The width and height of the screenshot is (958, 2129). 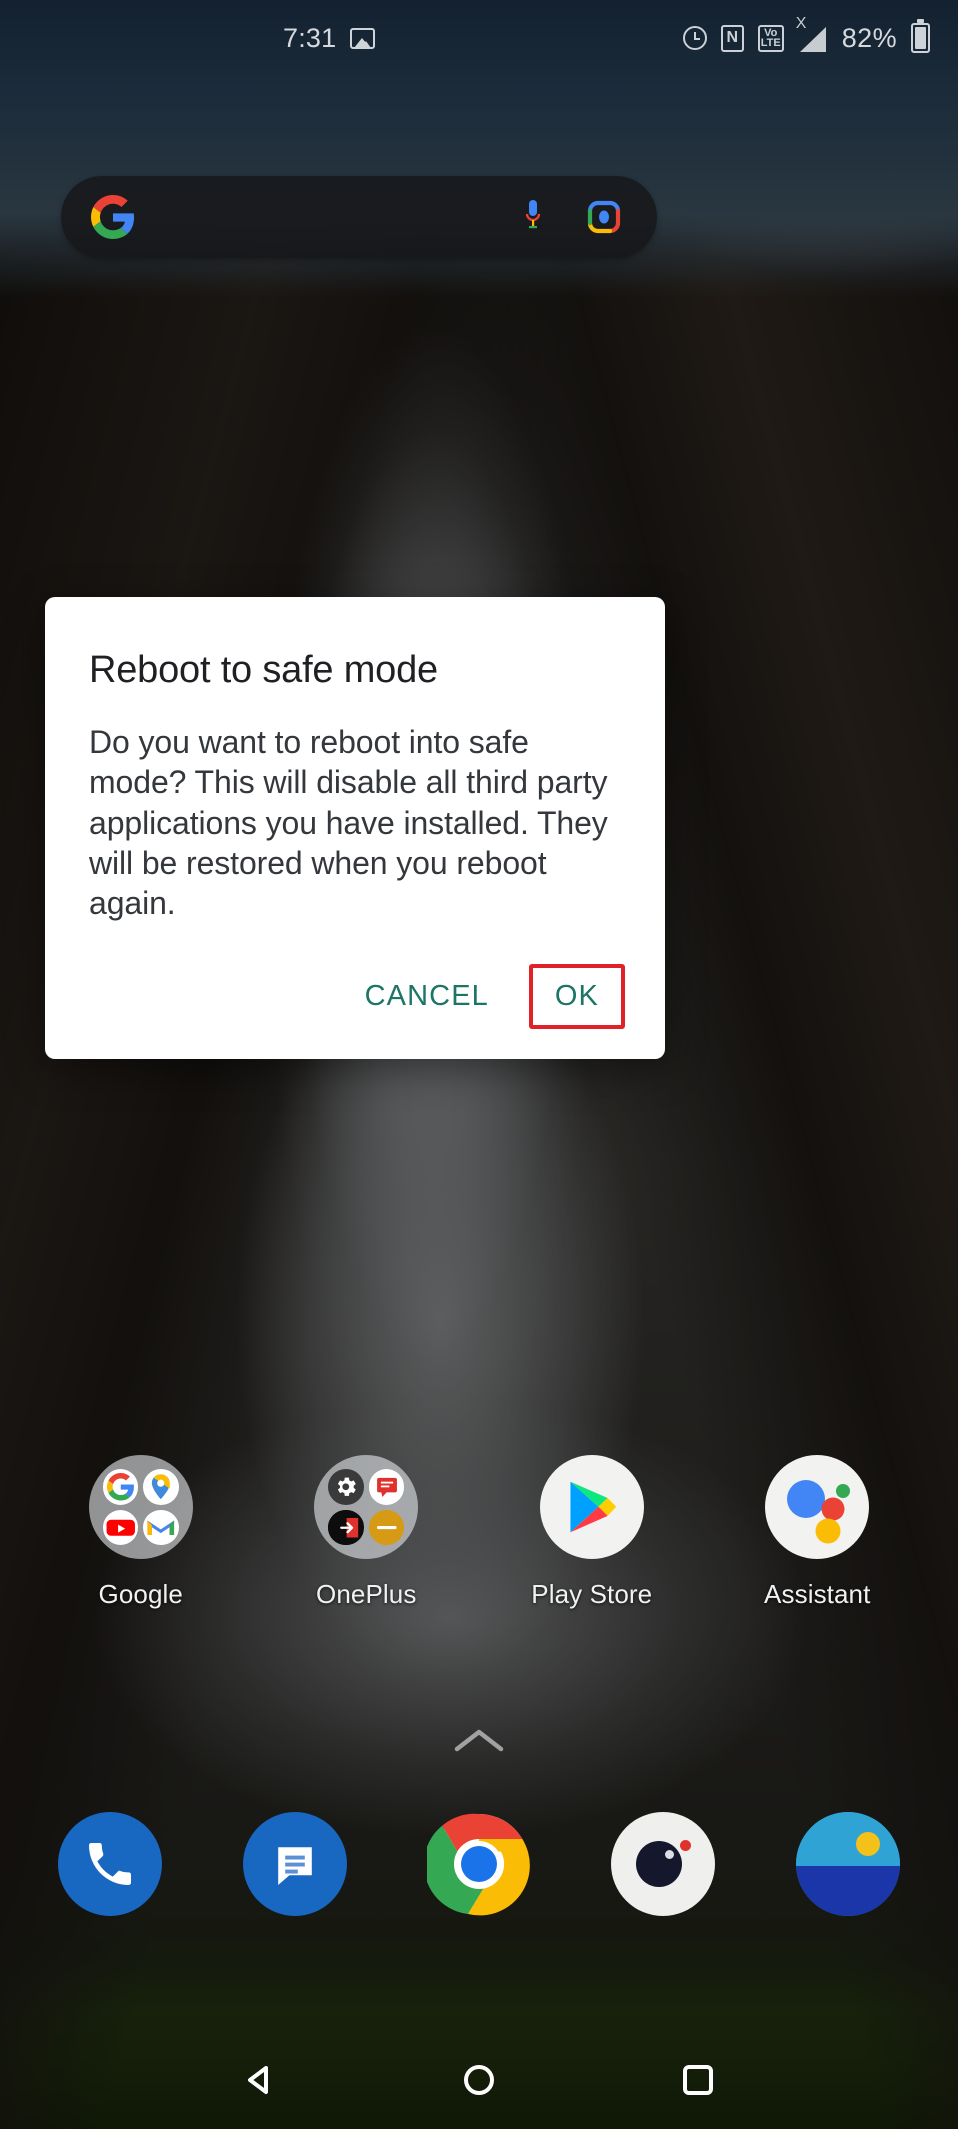 What do you see at coordinates (533, 217) in the screenshot?
I see `microphone-icon` at bounding box center [533, 217].